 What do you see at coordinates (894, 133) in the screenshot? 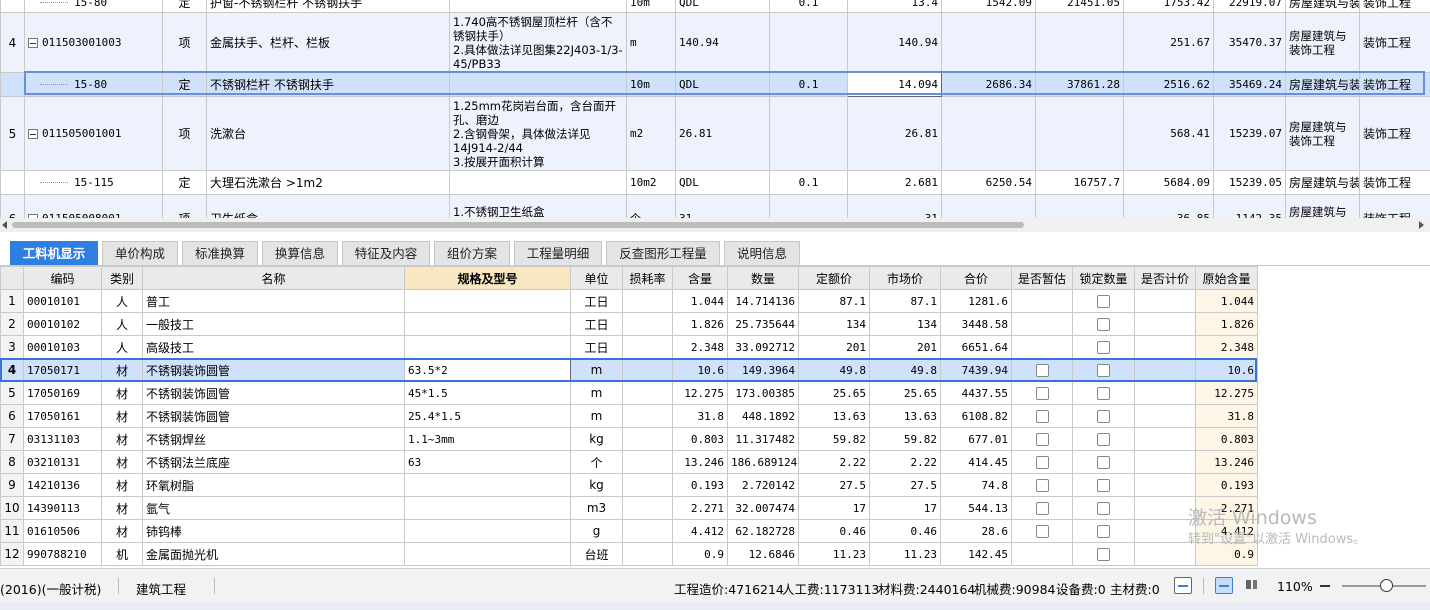
I see `item-quantity: 26.81` at bounding box center [894, 133].